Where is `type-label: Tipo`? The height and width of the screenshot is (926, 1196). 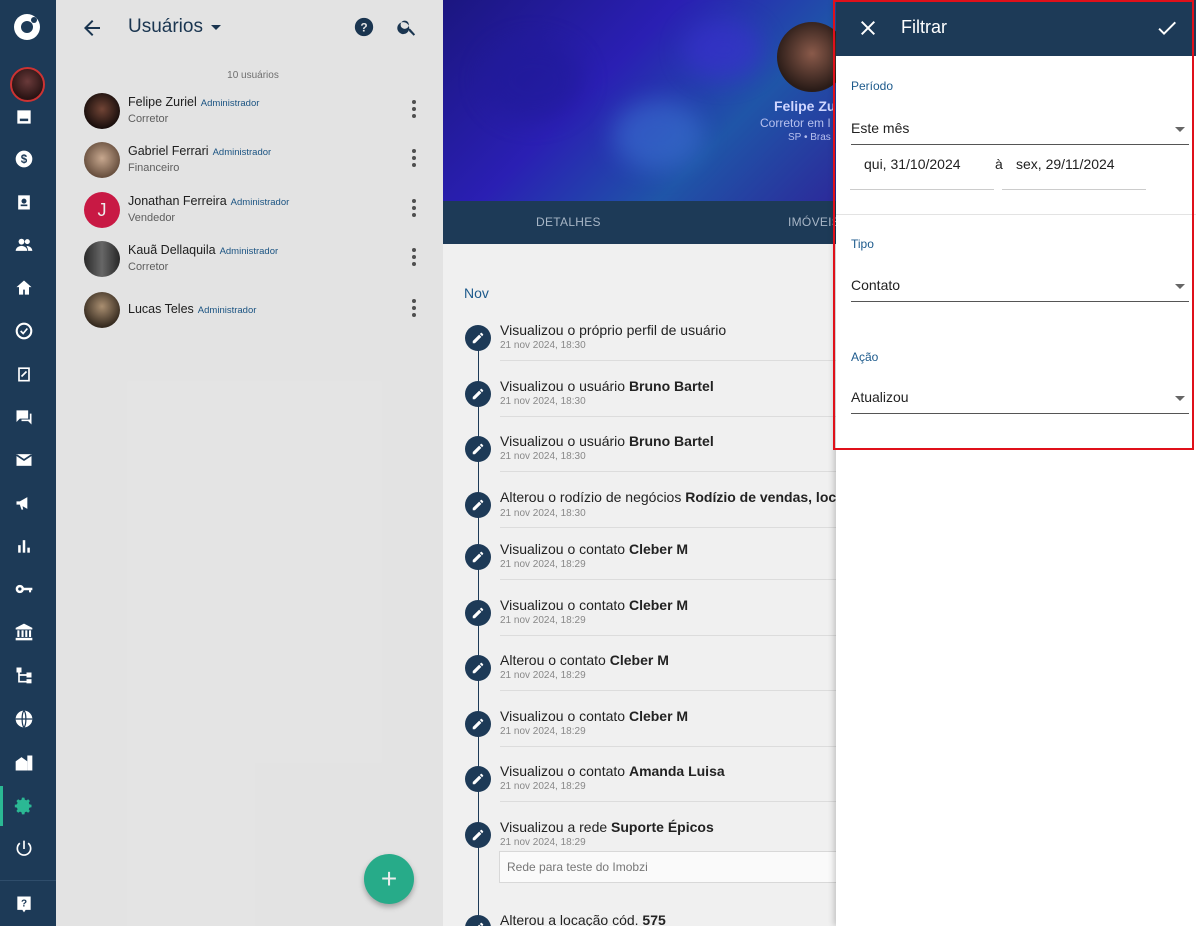
type-label: Tipo is located at coordinates (862, 244).